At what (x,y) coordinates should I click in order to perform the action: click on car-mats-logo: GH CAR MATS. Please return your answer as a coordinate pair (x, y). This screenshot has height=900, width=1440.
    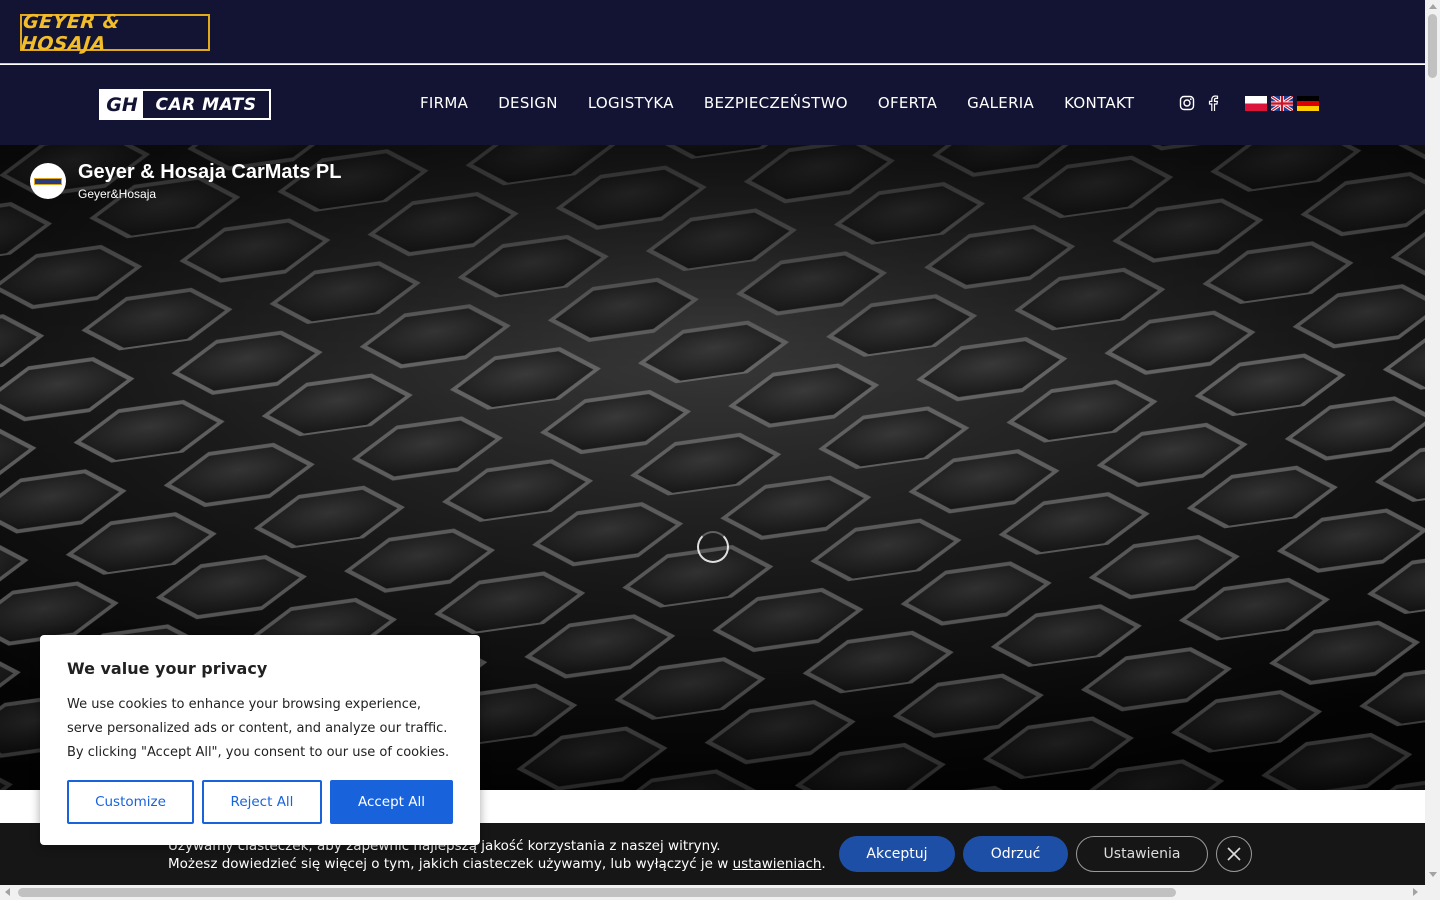
    Looking at the image, I should click on (185, 104).